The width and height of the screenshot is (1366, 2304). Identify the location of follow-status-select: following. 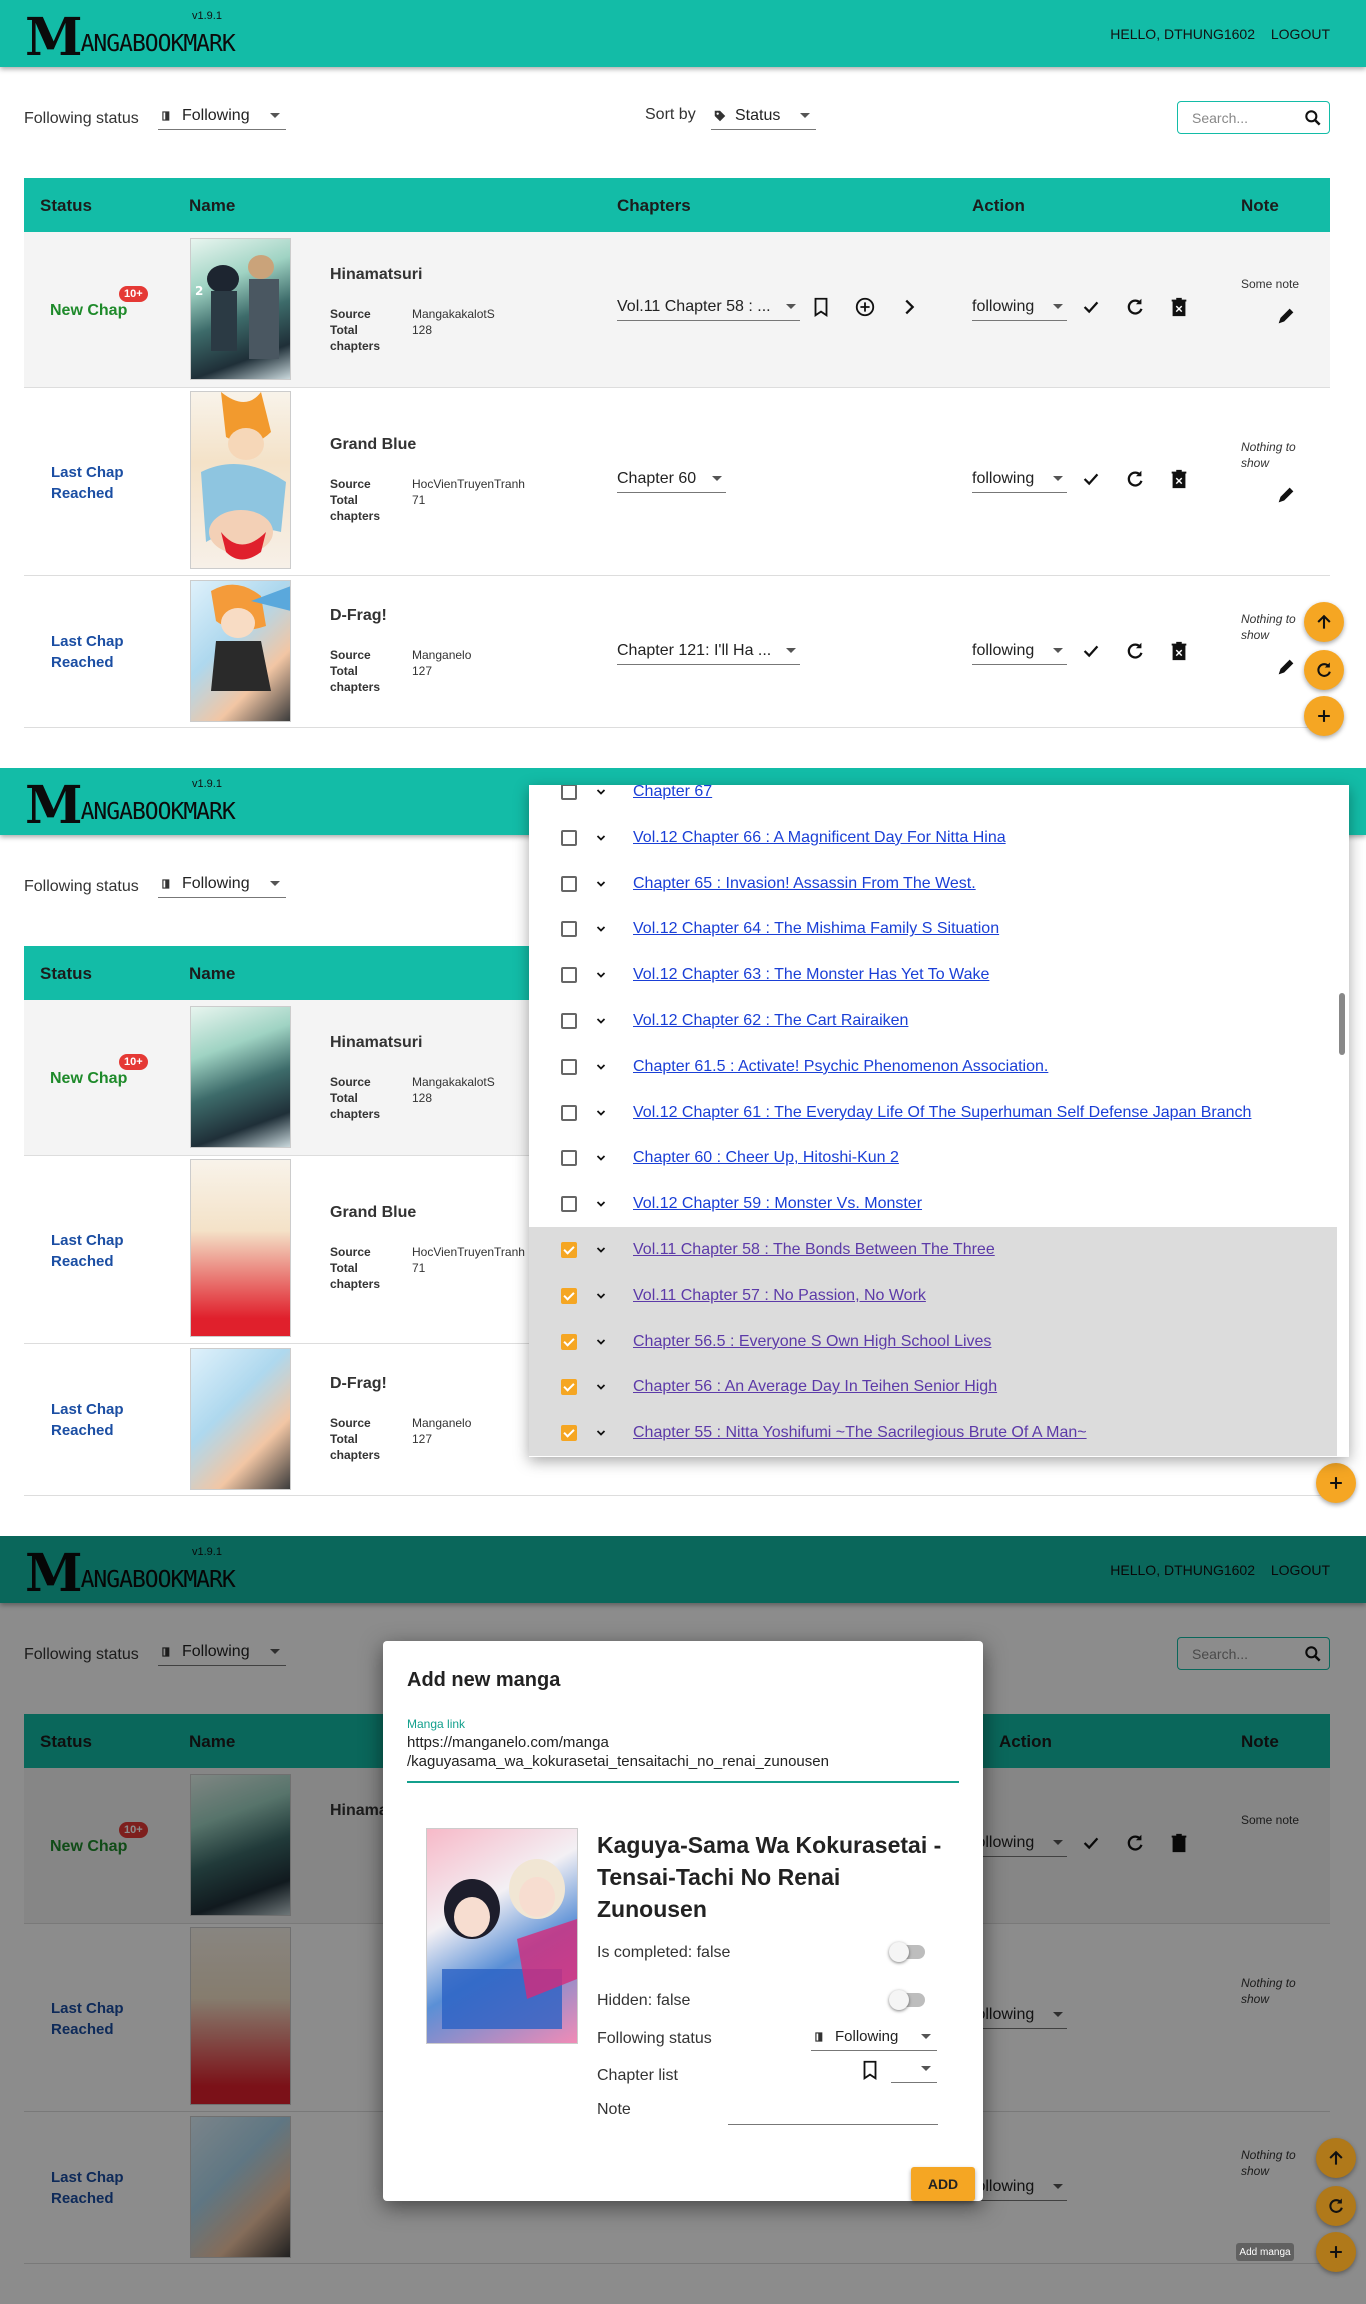
(1019, 479).